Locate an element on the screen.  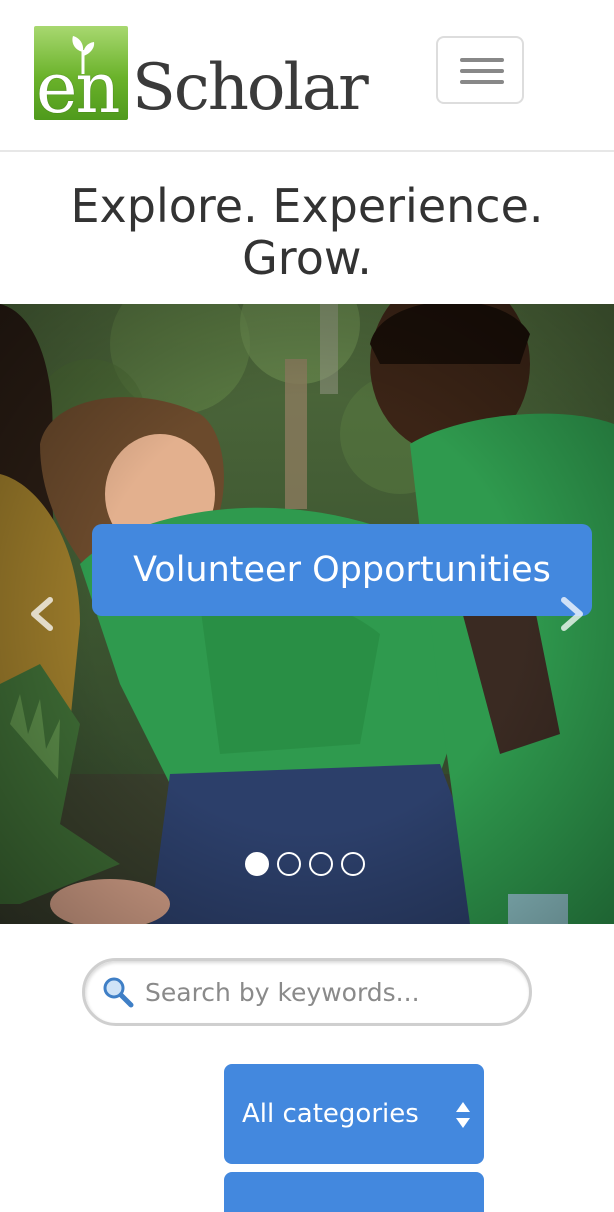
page-headline: Explore. Experience. Grow. is located at coordinates (307, 232).